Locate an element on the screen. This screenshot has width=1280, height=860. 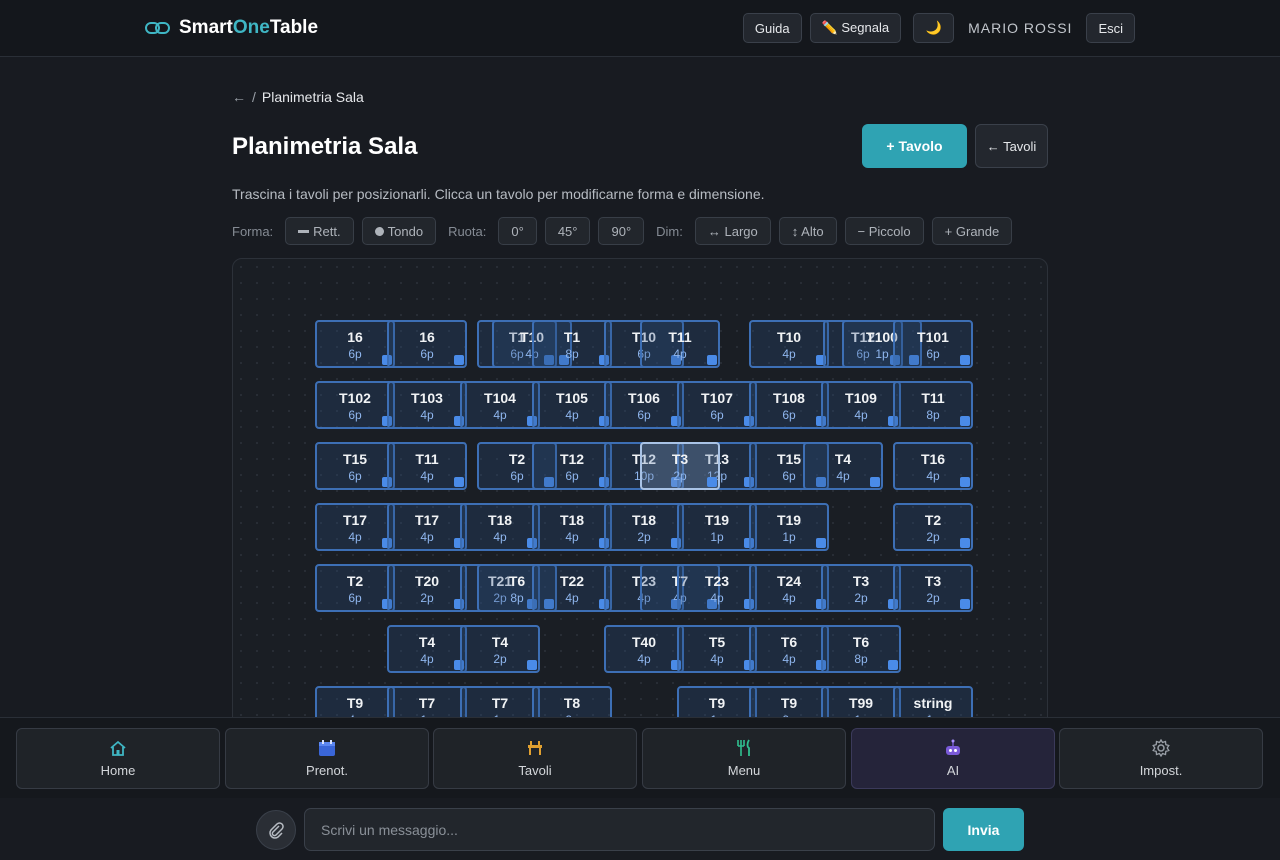
table-name: T17 is located at coordinates (427, 520).